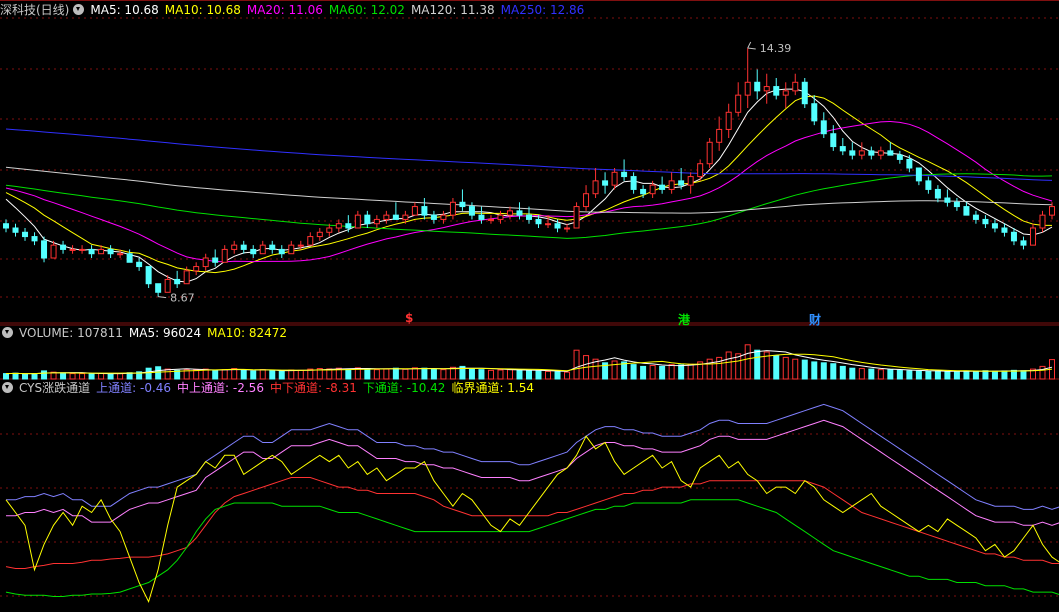 The width and height of the screenshot is (1059, 612). Describe the element at coordinates (529, 362) in the screenshot. I see `vol-ma5-line` at that location.